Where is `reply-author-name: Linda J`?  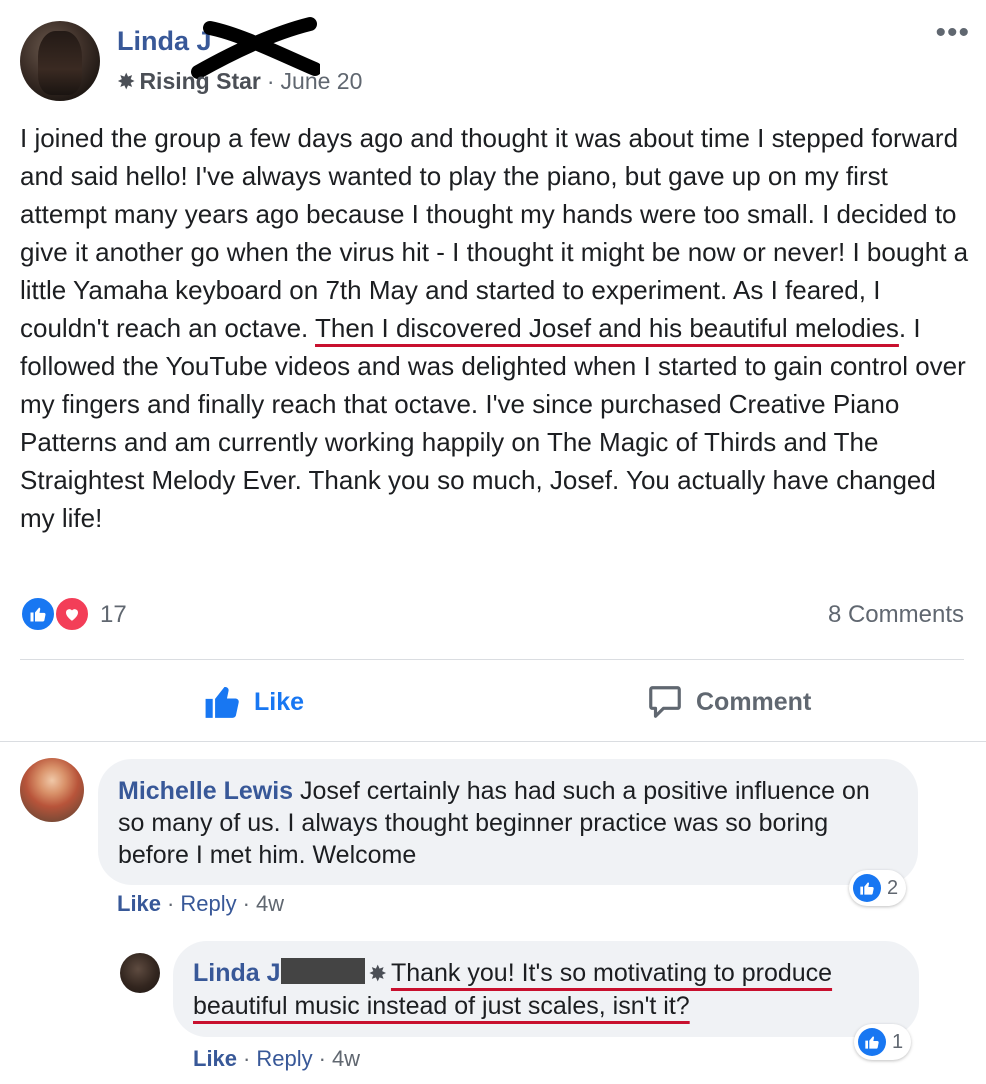 reply-author-name: Linda J is located at coordinates (237, 973).